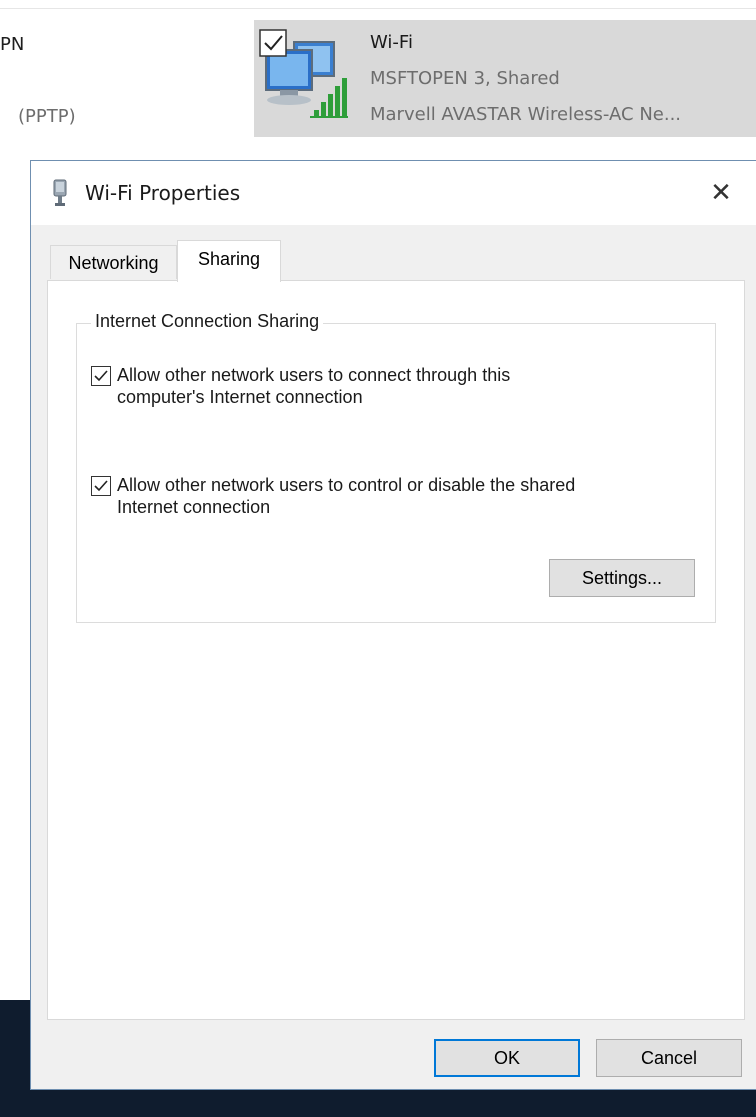  Describe the element at coordinates (101, 376) in the screenshot. I see `allow-connect-checkbox` at that location.